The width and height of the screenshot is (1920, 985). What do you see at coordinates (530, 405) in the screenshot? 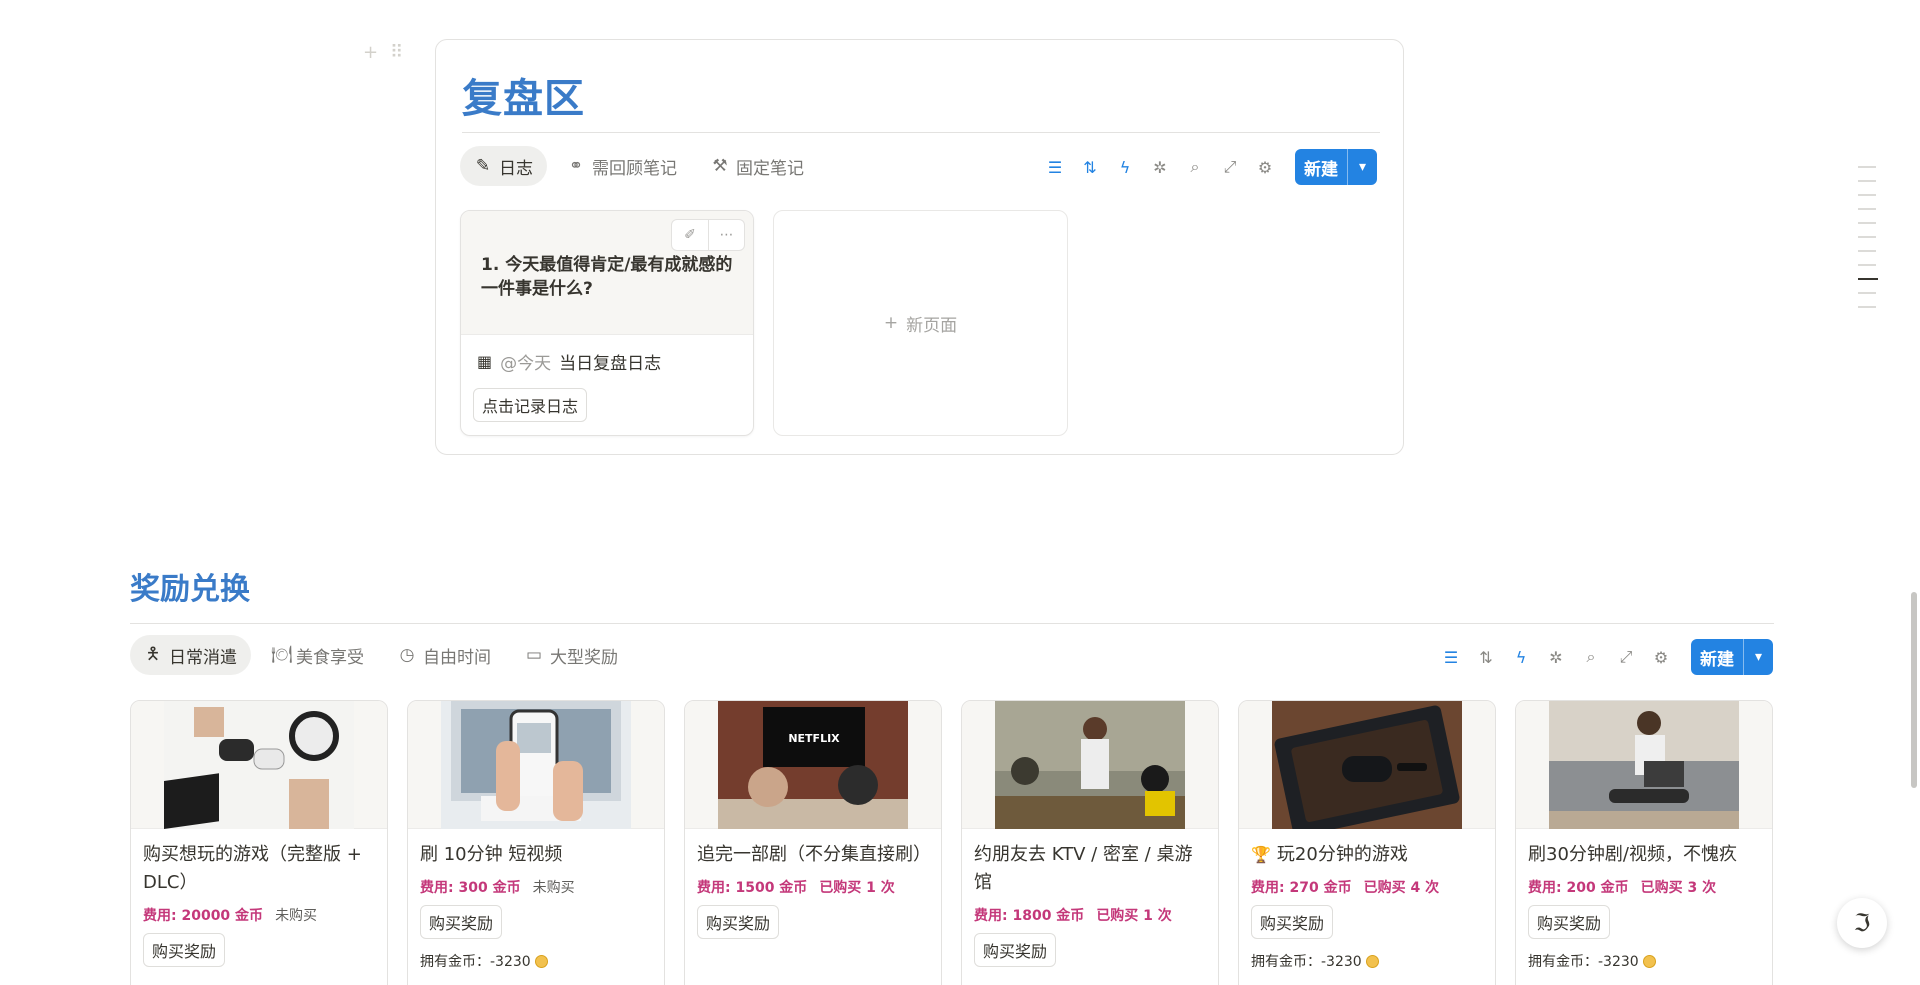
I see `record-journal-button: 点击记录日志` at bounding box center [530, 405].